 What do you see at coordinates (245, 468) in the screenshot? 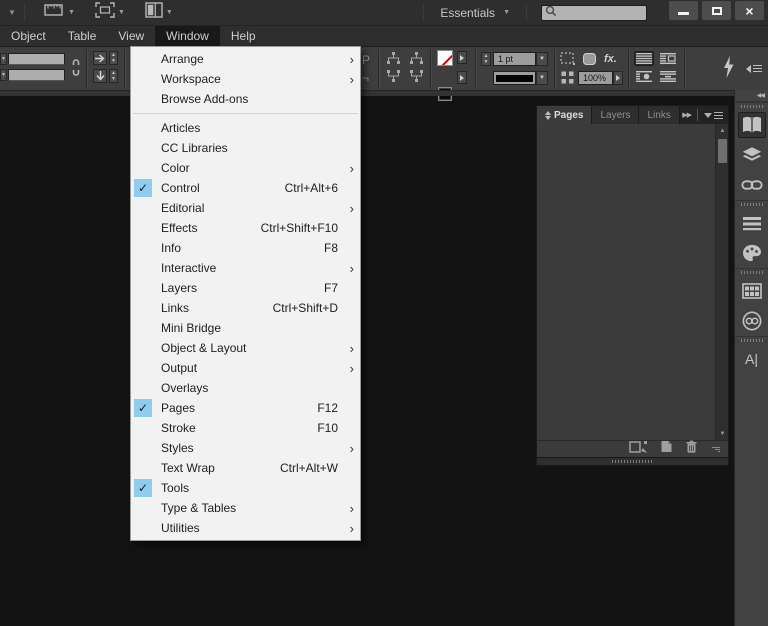
I see `window-menu-item: ✓ Text Wrap Ctrl+Alt+W ›` at bounding box center [245, 468].